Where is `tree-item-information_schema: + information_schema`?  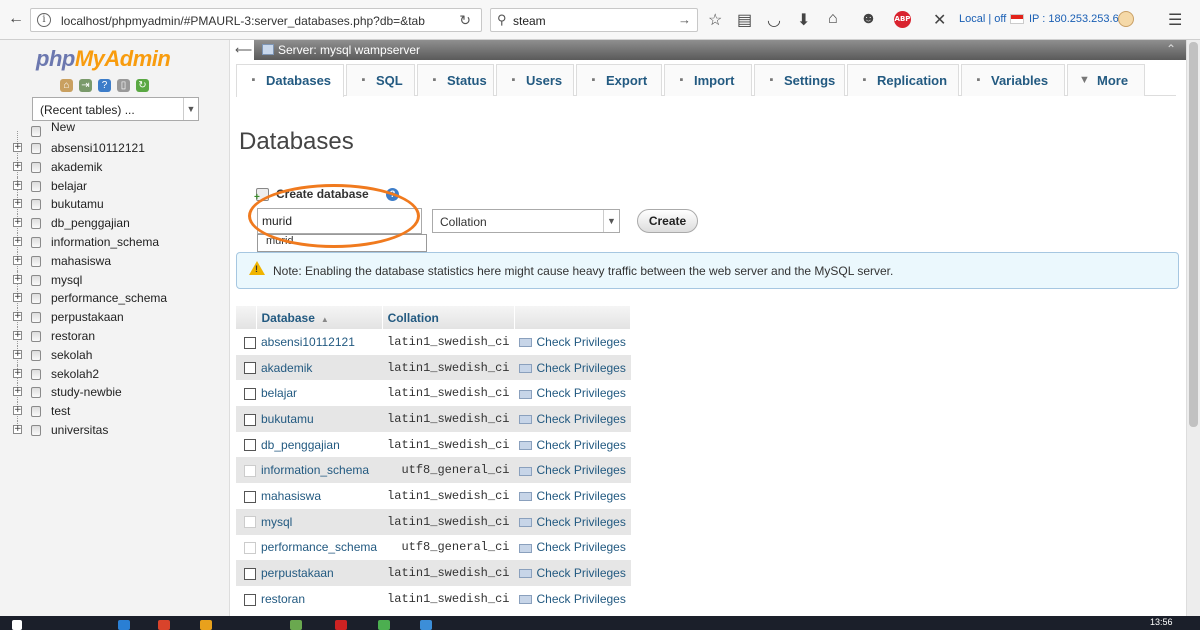
tree-item-information_schema: + information_schema is located at coordinates (118, 242).